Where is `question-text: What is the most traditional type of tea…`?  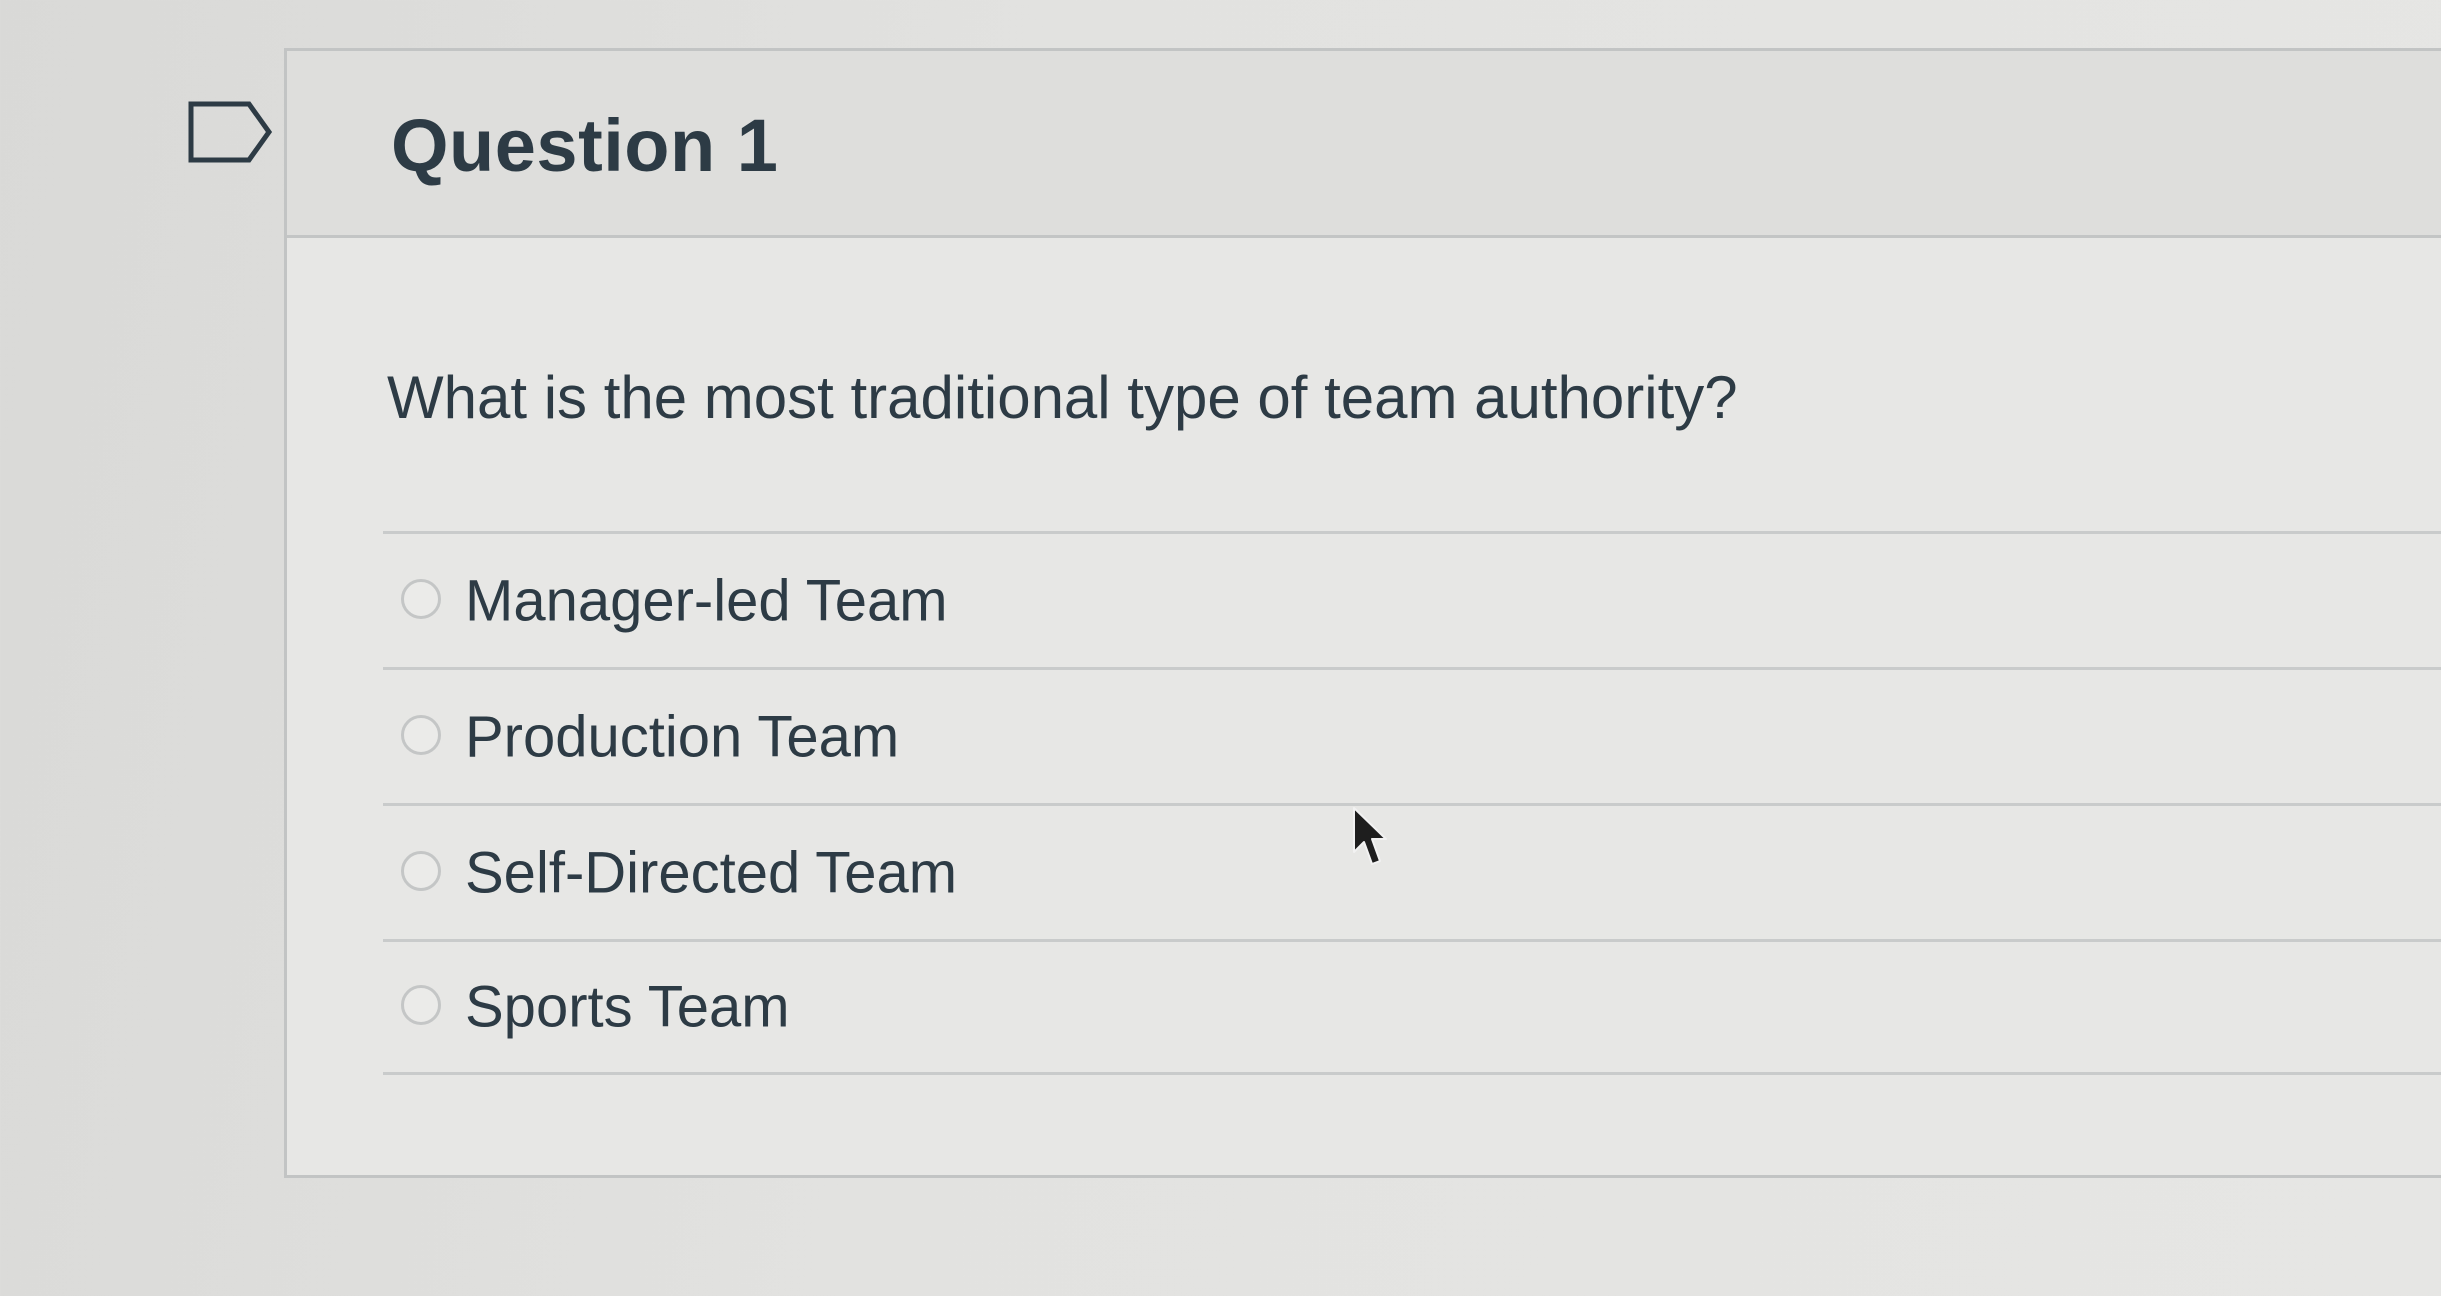 question-text: What is the most traditional type of tea… is located at coordinates (1062, 397).